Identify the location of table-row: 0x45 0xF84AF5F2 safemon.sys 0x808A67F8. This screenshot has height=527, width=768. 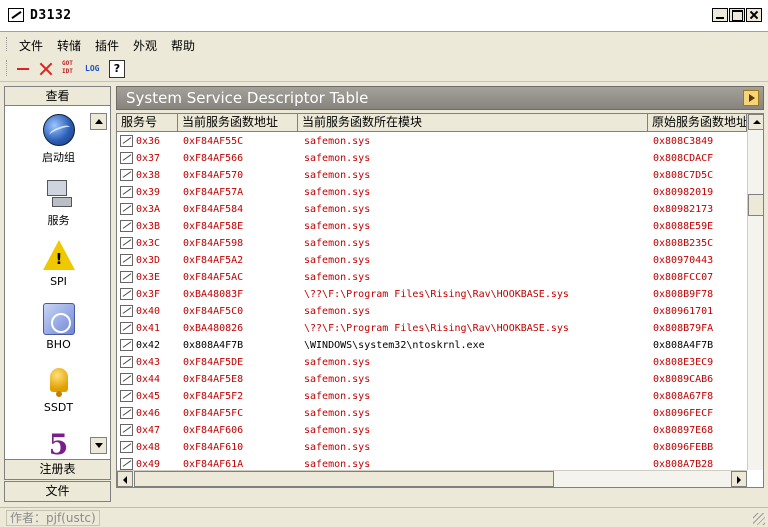
(432, 396).